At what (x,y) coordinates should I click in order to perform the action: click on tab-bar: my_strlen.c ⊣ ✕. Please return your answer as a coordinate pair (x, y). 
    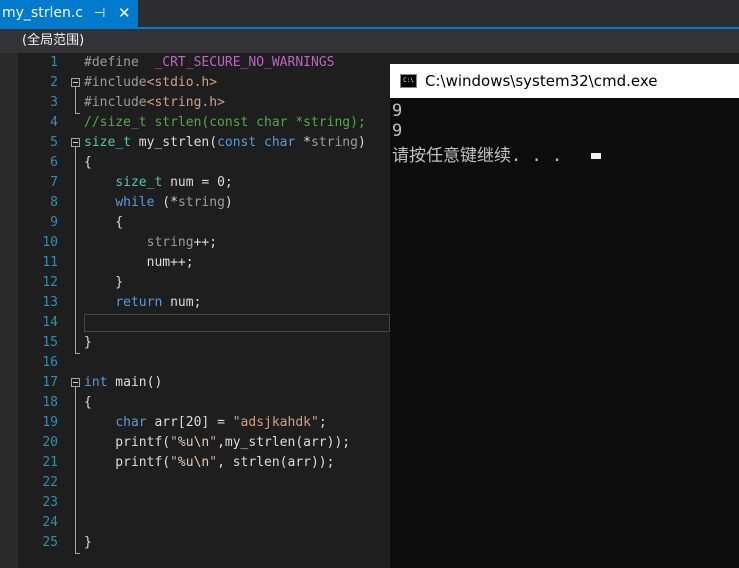
    Looking at the image, I should click on (369, 13).